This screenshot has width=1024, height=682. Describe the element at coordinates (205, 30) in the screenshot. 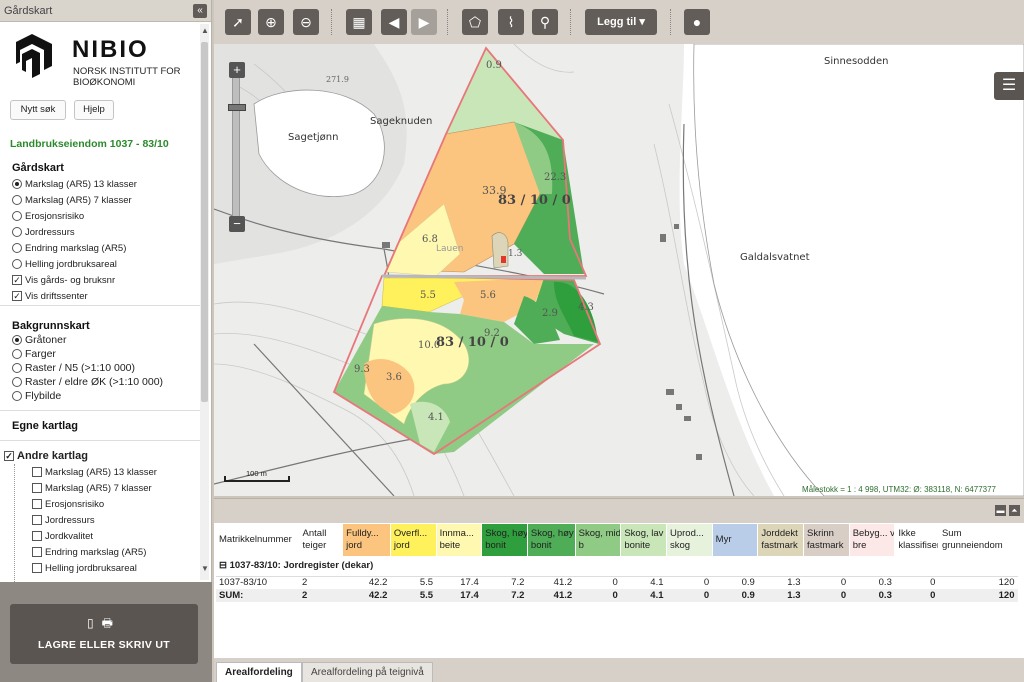

I see `scroll-up-icon: ▲` at that location.